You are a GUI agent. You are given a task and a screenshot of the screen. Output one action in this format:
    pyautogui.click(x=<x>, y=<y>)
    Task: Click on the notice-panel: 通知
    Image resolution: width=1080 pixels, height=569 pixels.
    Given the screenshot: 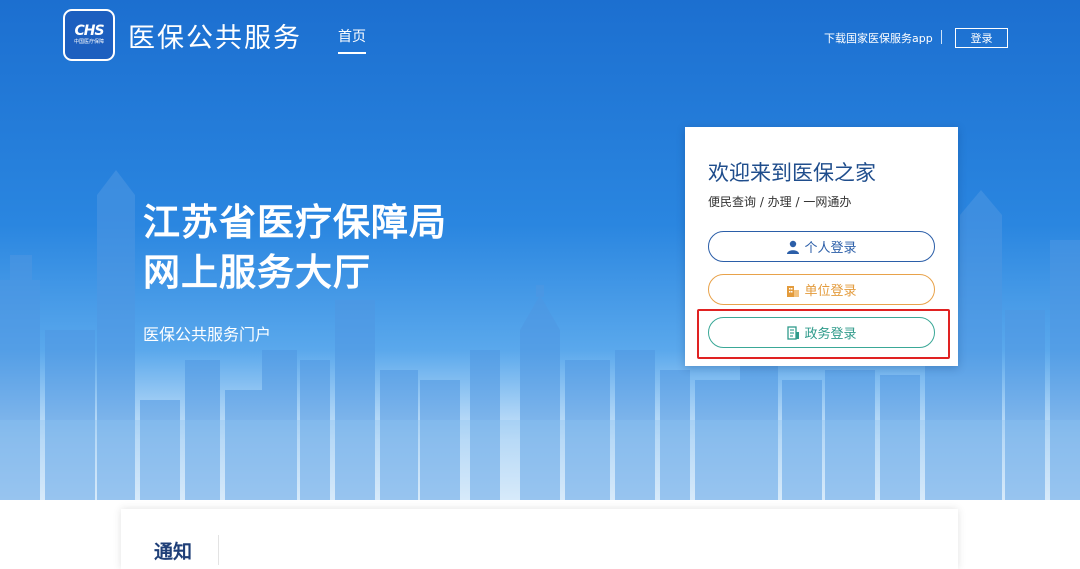 What is the action you would take?
    pyautogui.click(x=539, y=539)
    